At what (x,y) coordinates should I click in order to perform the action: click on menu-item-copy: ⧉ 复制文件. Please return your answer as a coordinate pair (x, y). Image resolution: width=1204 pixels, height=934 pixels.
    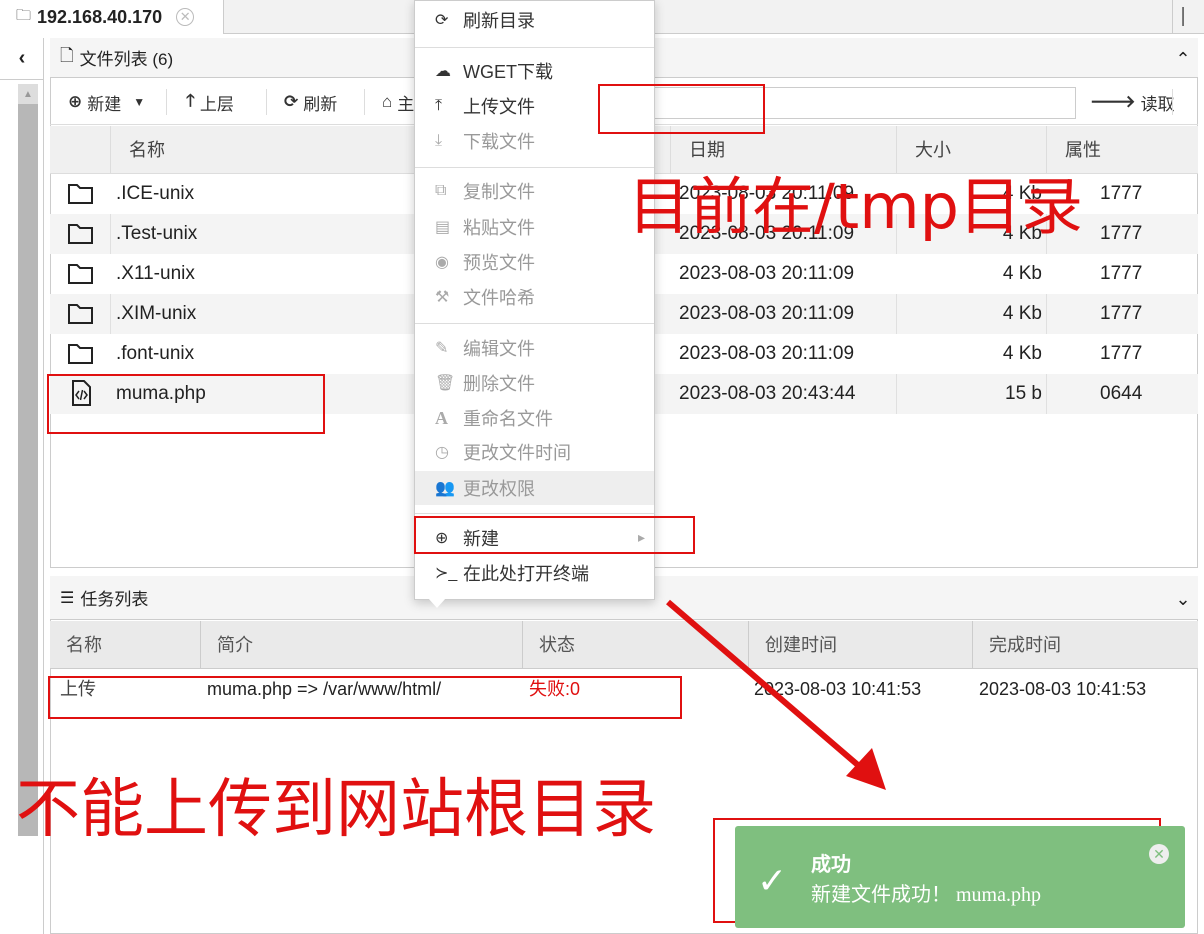
    Looking at the image, I should click on (534, 191).